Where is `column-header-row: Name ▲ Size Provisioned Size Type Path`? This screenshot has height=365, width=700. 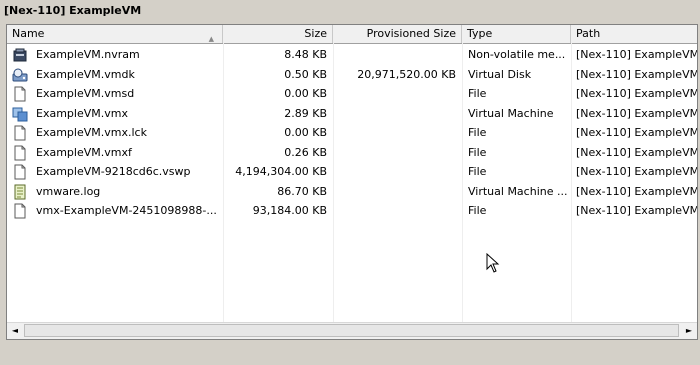 column-header-row: Name ▲ Size Provisioned Size Type Path is located at coordinates (352, 34).